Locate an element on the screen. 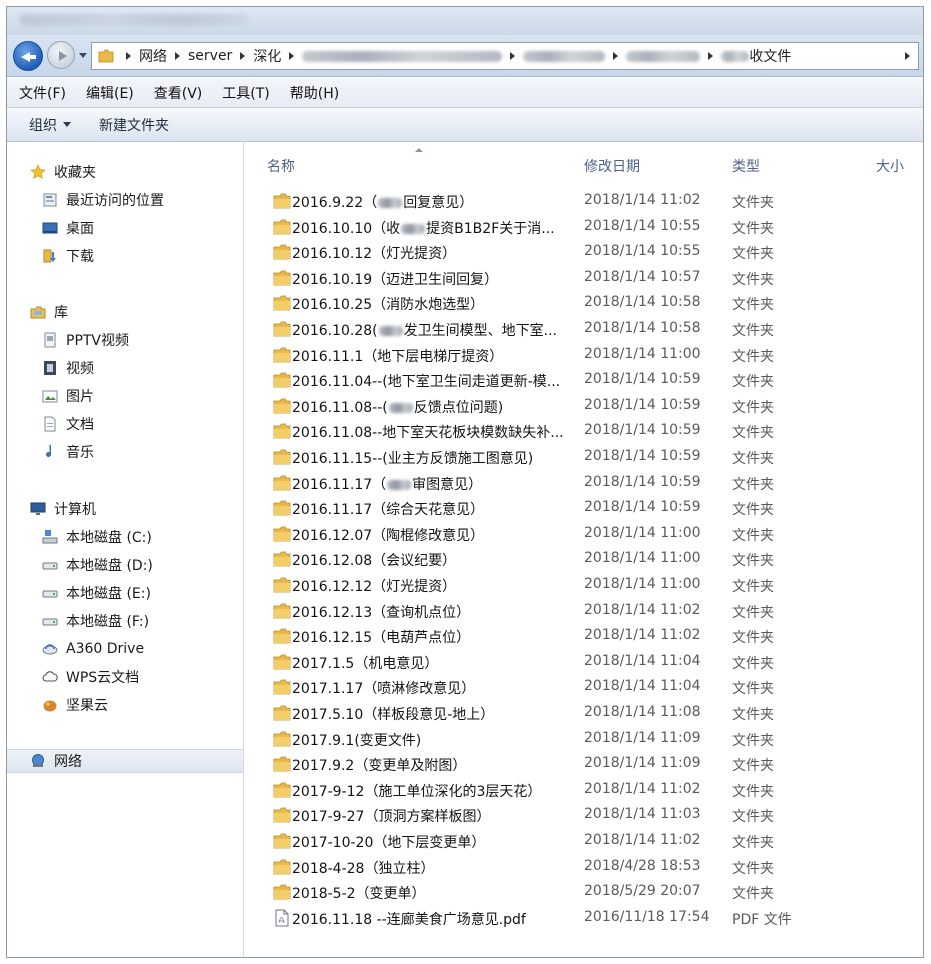  file-row: 2017.1.17（喷淋修改意见） 2018/1/14 11:04 文件夹 is located at coordinates (584, 687).